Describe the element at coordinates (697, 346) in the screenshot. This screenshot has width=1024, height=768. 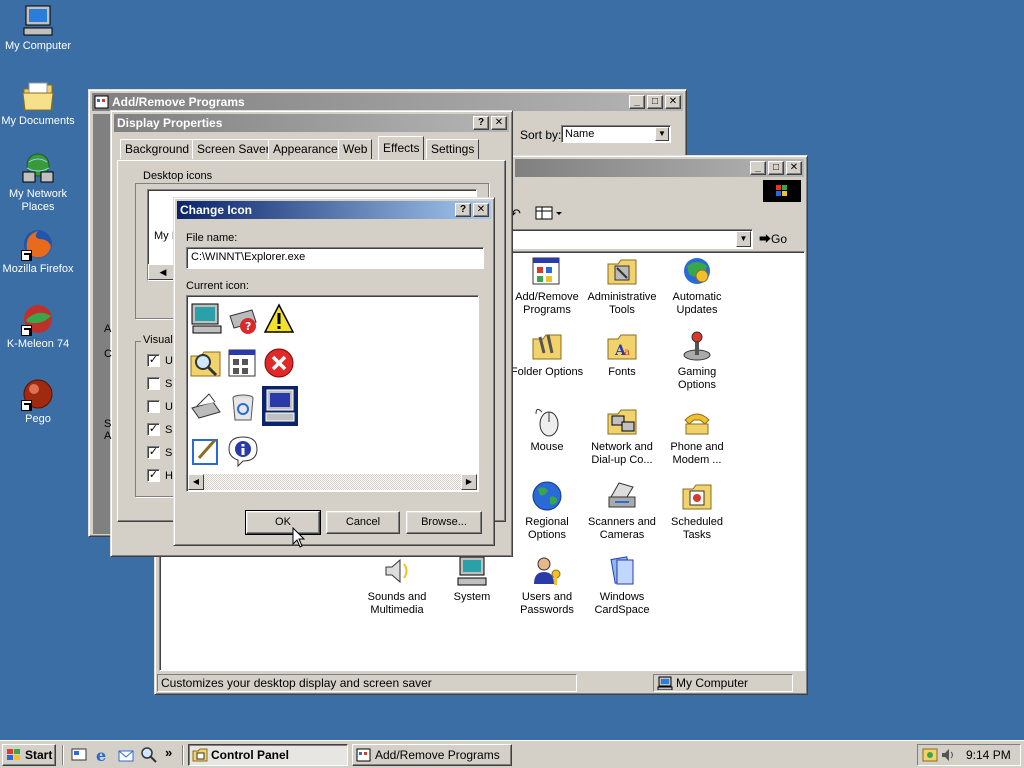
I see `gaming-options-icon` at that location.